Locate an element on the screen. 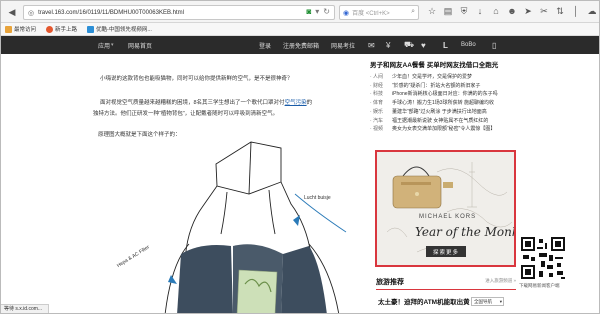 The image size is (600, 314). bookmark-item: 最常访问 is located at coordinates (20, 29).